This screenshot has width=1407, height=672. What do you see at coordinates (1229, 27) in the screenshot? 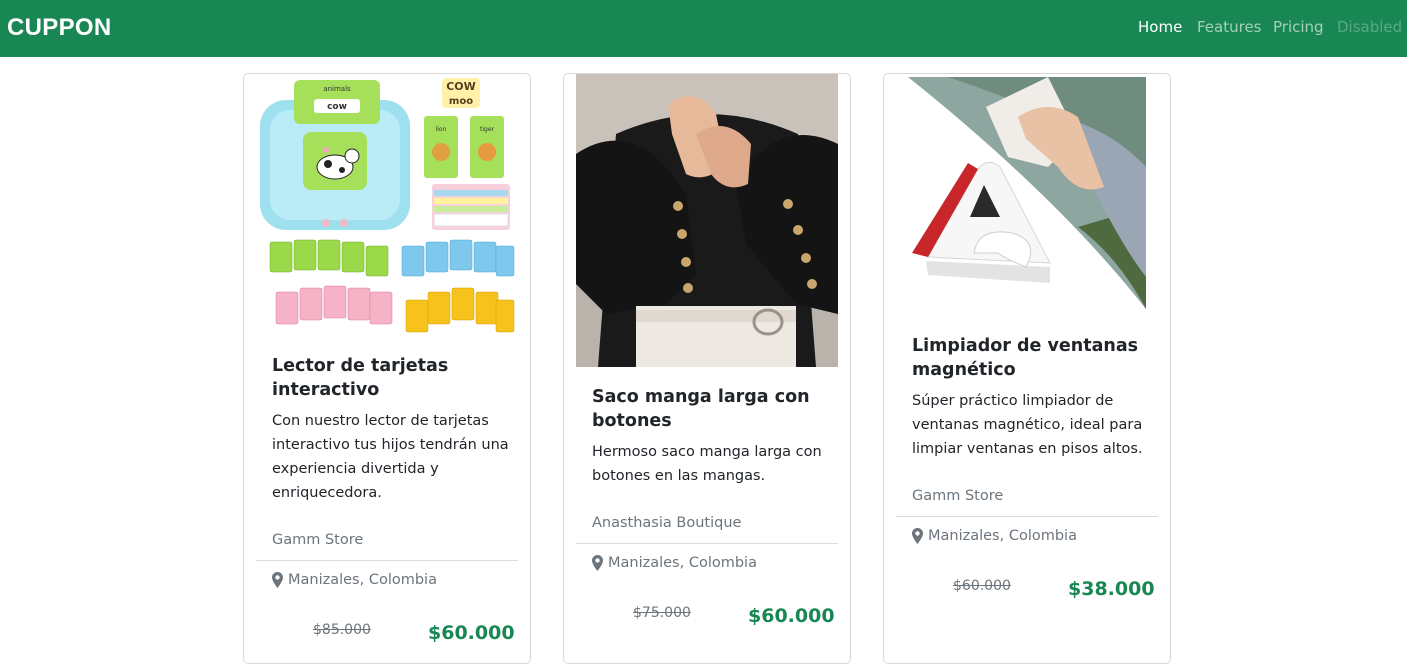
I see `nav-link-features: Features` at bounding box center [1229, 27].